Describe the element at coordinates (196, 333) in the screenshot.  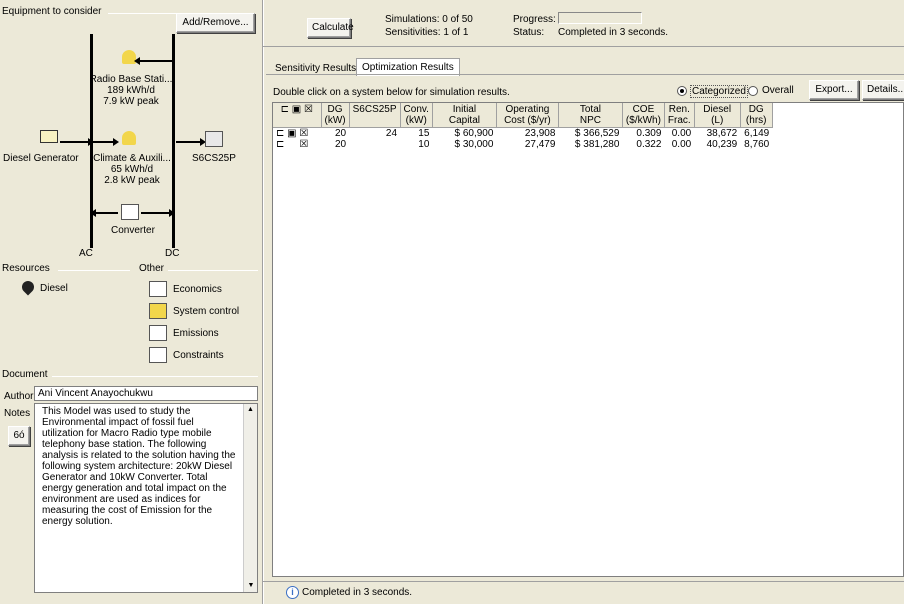
I see `other-emissions: Emissions` at that location.